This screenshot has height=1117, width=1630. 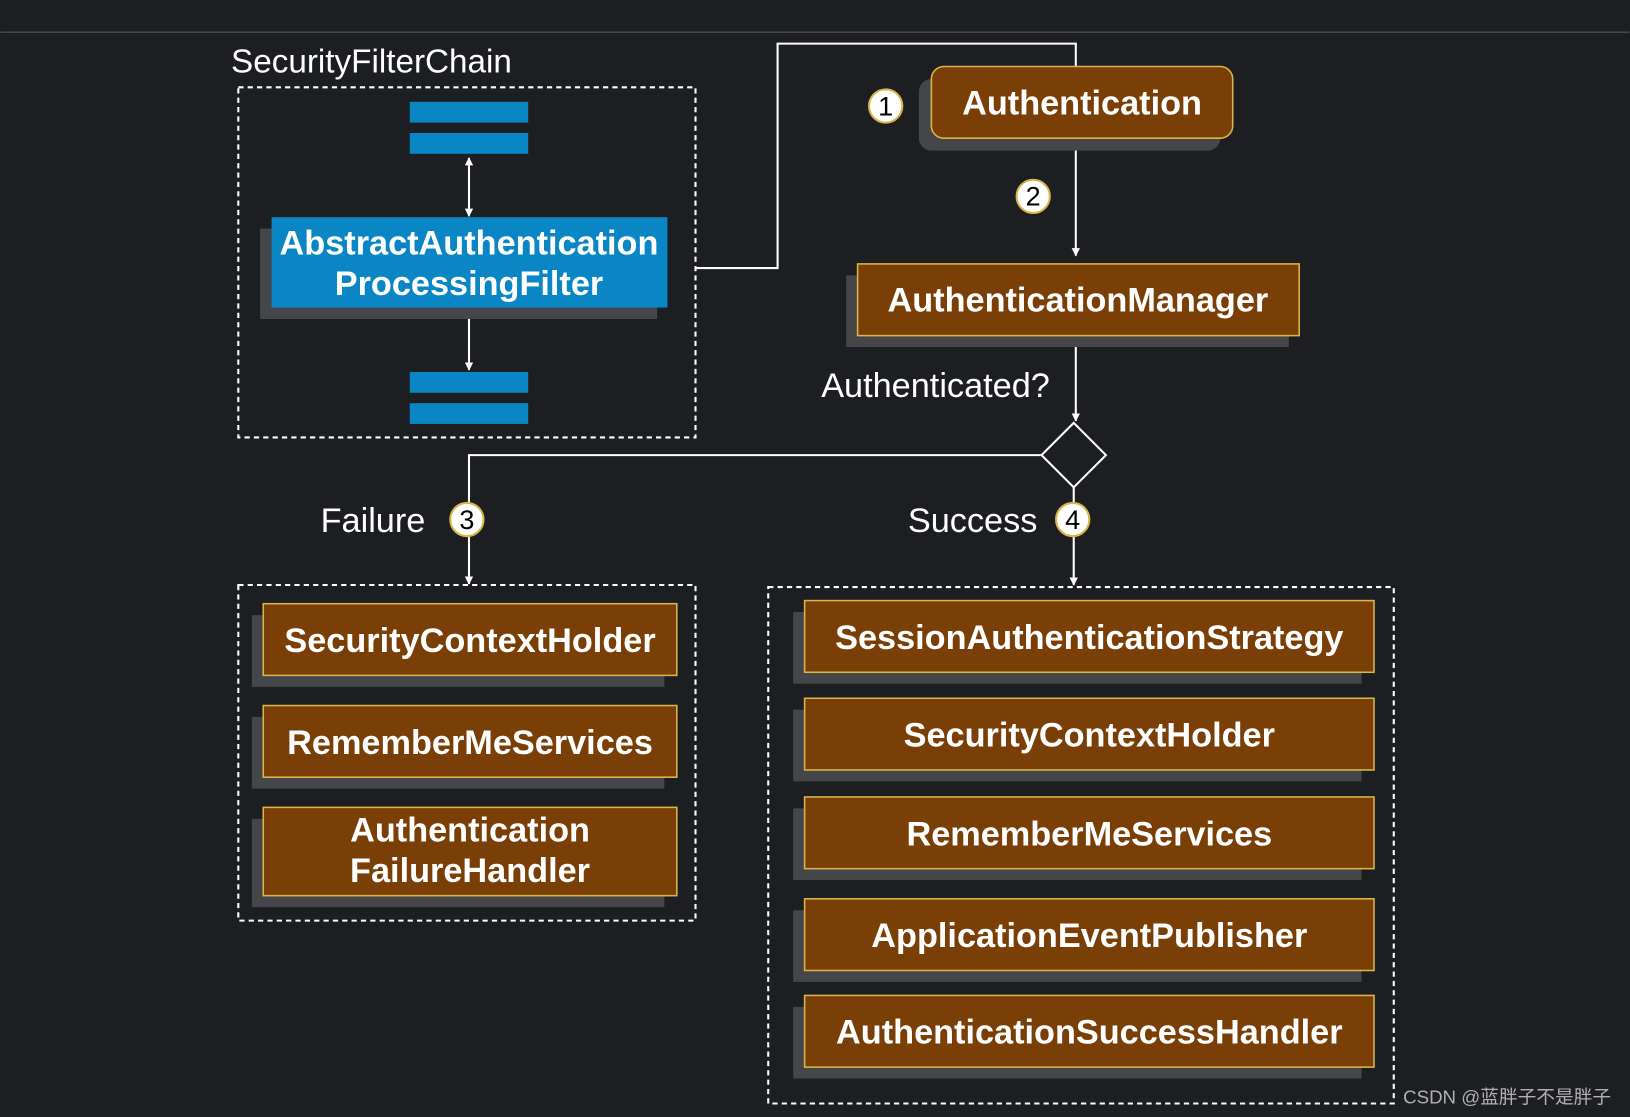 I want to click on step-3: 3, so click(x=467, y=519).